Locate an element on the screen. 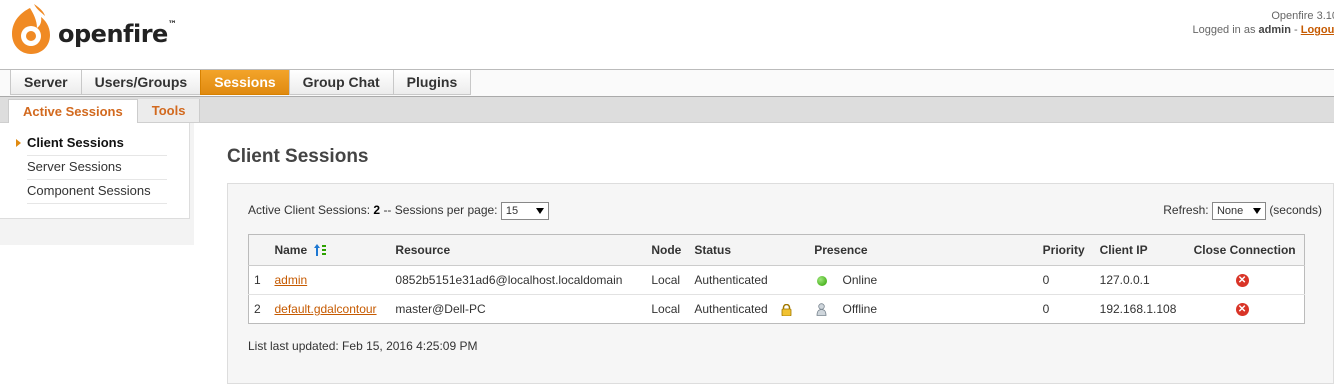 Image resolution: width=1334 pixels, height=390 pixels. sidebar-item-client-sessions: Client Sessions is located at coordinates (91, 144).